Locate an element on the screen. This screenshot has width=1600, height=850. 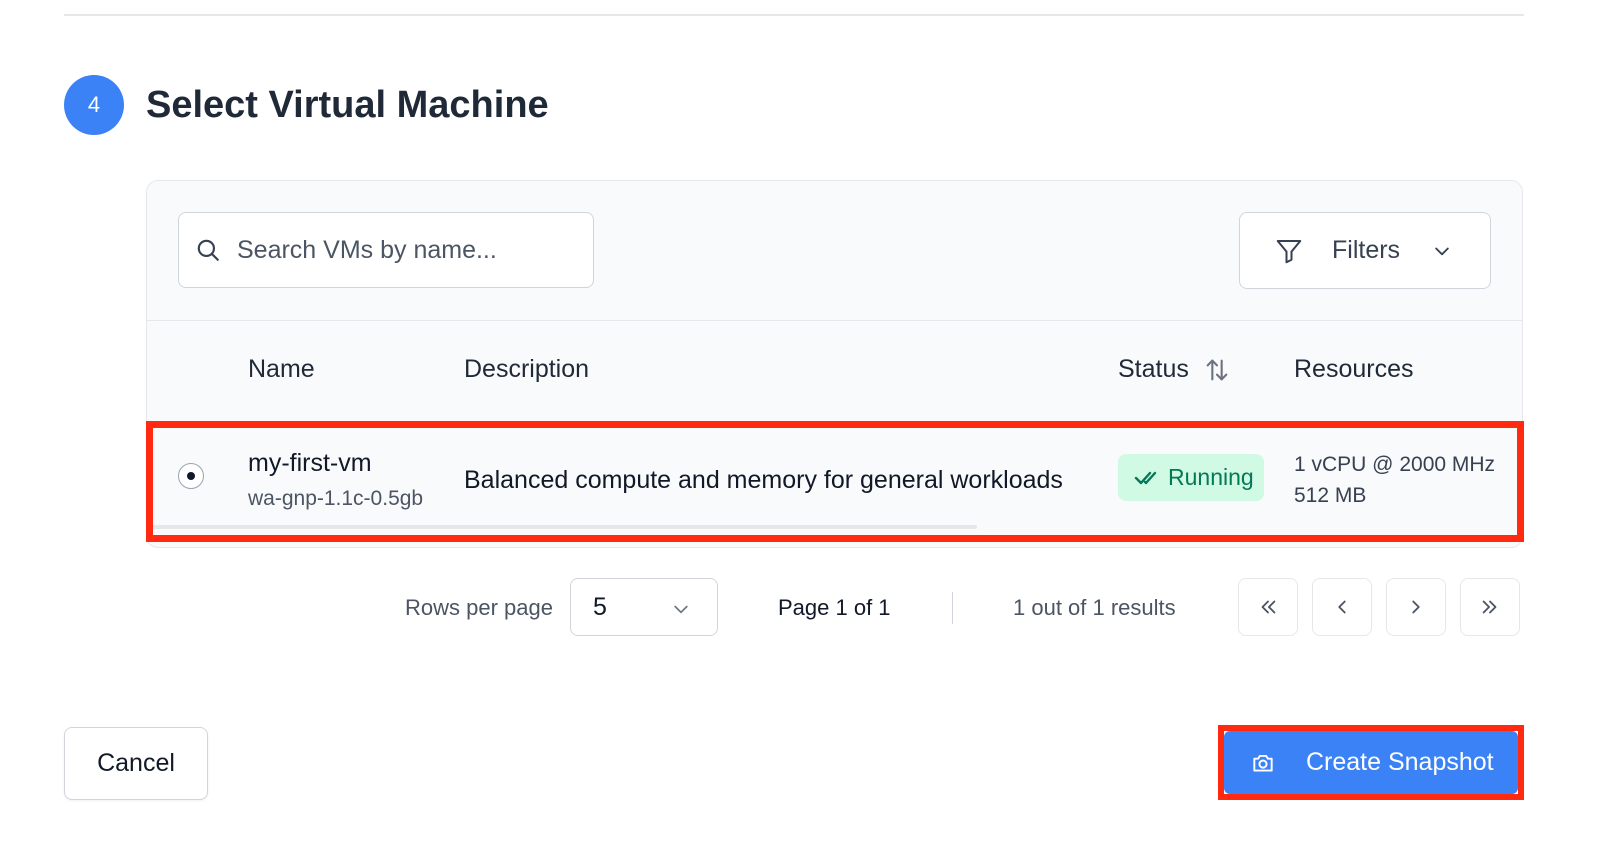
vm-plan: wa-gnp-1.1c-0.5gb is located at coordinates (336, 498).